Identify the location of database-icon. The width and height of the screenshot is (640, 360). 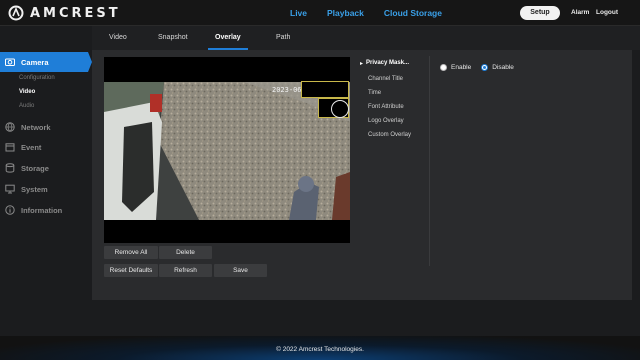
(10, 168).